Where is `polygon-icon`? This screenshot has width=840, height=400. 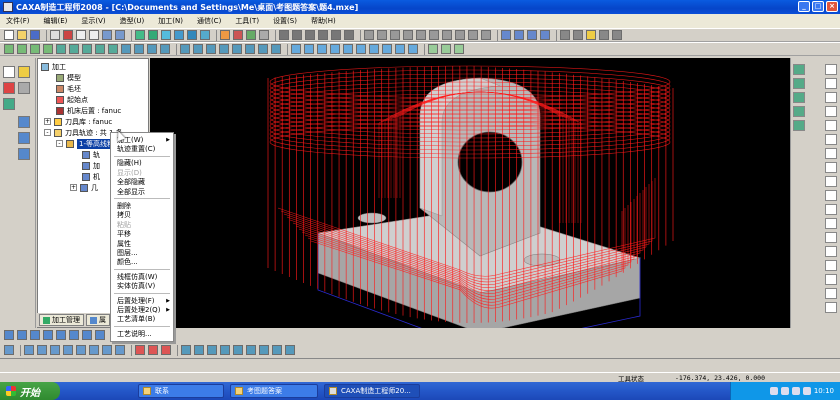
polygon-icon is located at coordinates (831, 125).